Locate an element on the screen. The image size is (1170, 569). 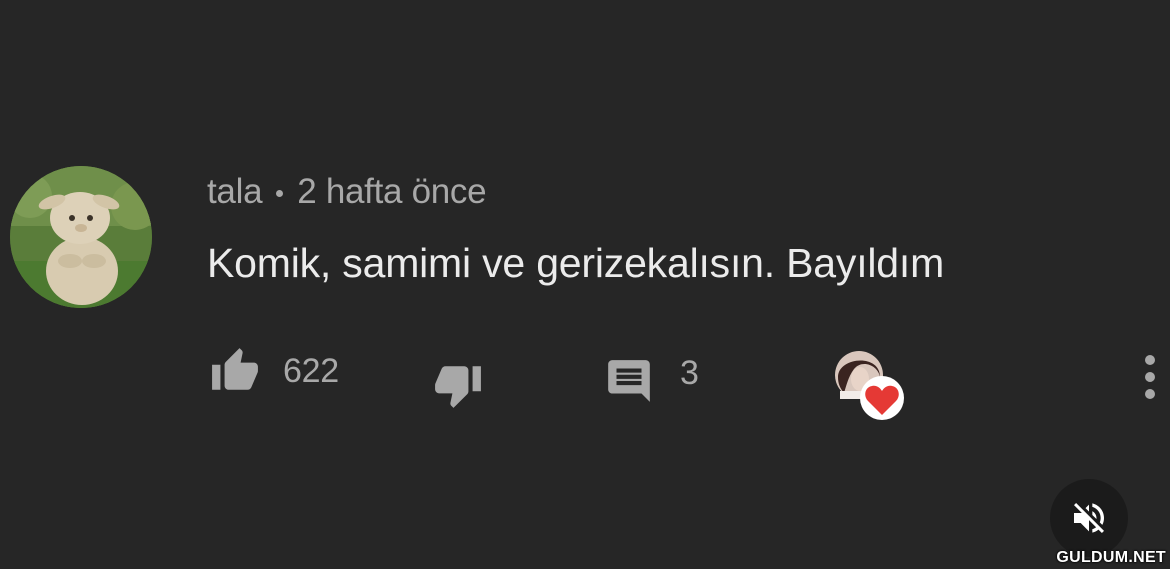
creator-heart-badge is located at coordinates (870, 385).